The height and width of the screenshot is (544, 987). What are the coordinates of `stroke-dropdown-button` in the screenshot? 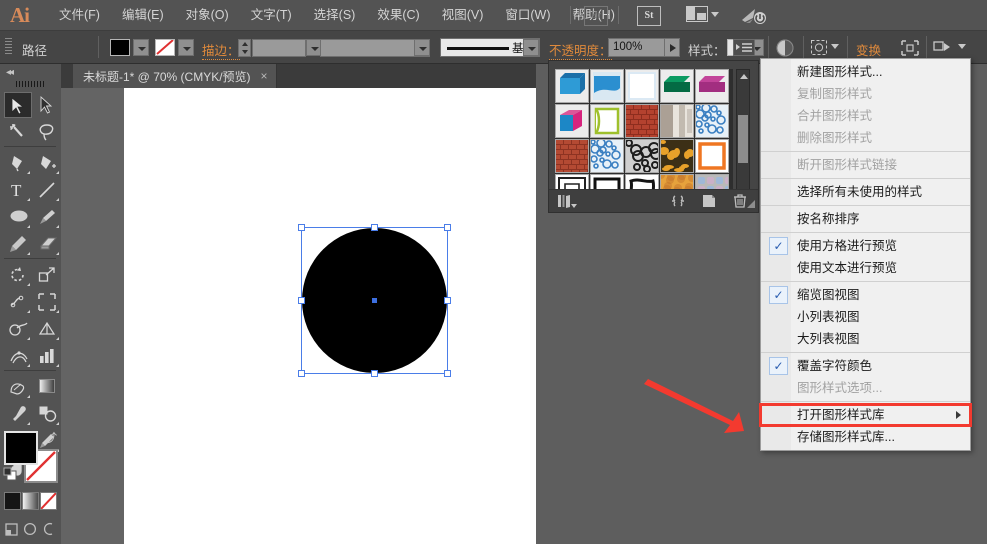 It's located at (186, 47).